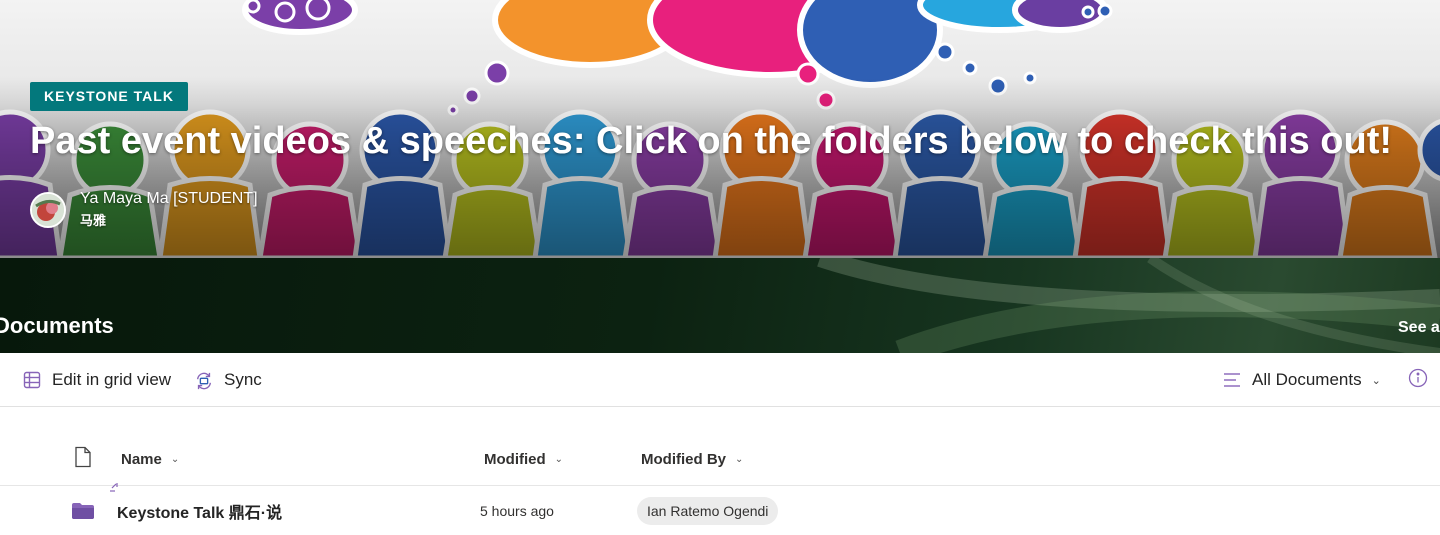 The image size is (1440, 535). Describe the element at coordinates (32, 380) in the screenshot. I see `grid-icon` at that location.